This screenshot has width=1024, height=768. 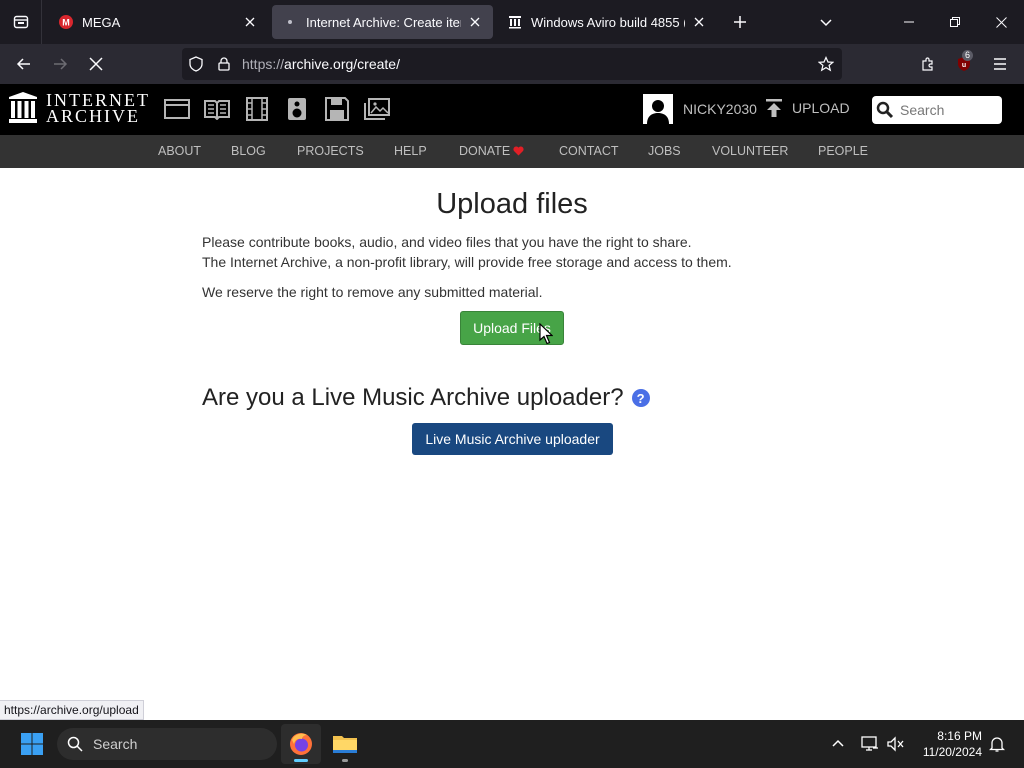 I want to click on software-floppy-icon, so click(x=337, y=109).